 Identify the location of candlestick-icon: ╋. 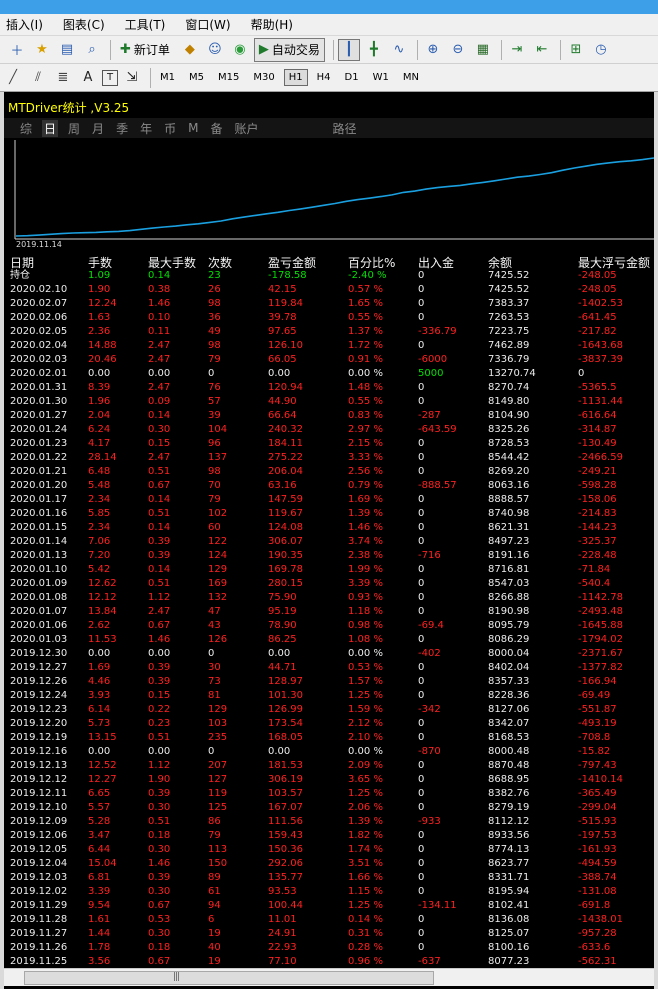
(374, 50).